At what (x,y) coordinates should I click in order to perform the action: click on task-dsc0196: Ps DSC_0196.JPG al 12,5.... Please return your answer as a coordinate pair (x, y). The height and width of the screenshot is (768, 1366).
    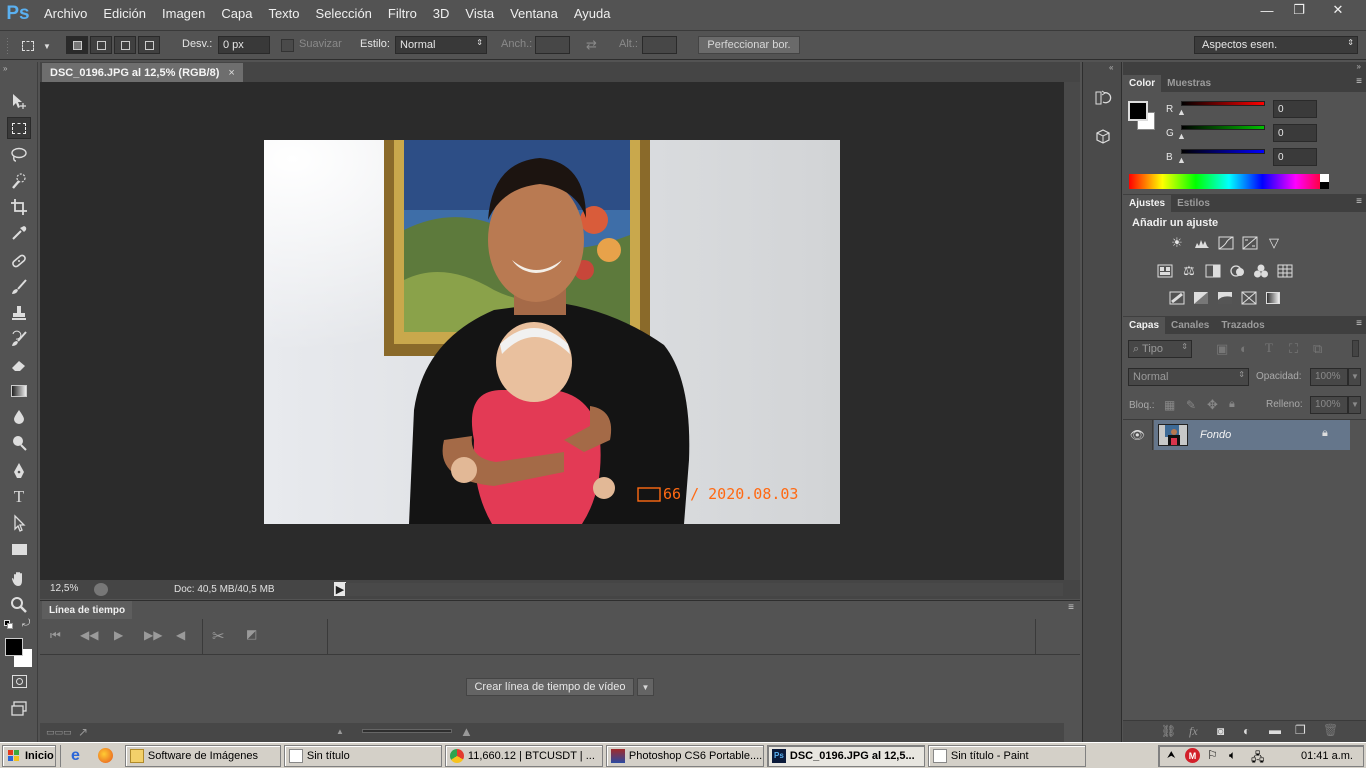
    Looking at the image, I should click on (845, 755).